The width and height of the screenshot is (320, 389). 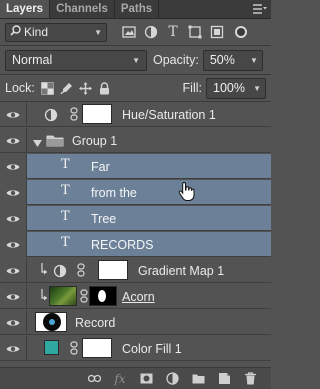 What do you see at coordinates (94, 379) in the screenshot?
I see `link-layers-icon` at bounding box center [94, 379].